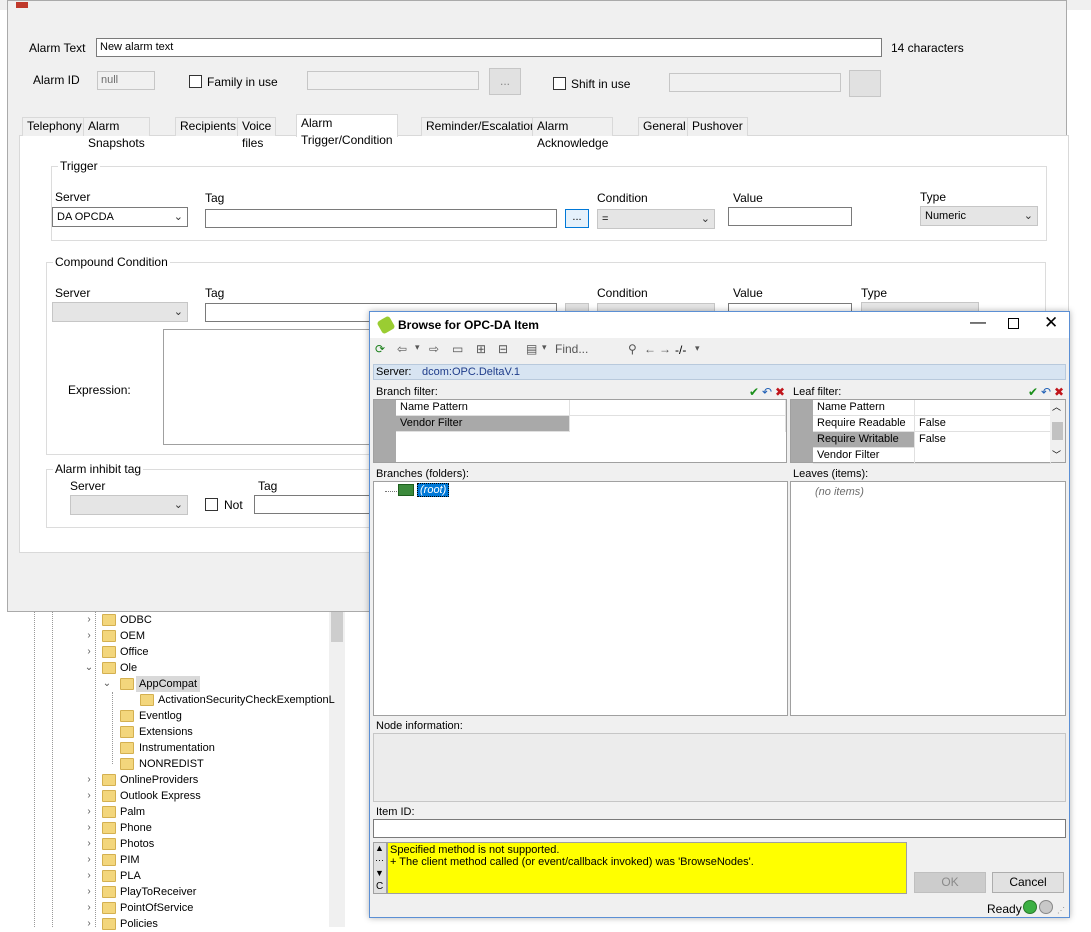  What do you see at coordinates (622, 198) in the screenshot?
I see `trigger-condition-label: Condition` at bounding box center [622, 198].